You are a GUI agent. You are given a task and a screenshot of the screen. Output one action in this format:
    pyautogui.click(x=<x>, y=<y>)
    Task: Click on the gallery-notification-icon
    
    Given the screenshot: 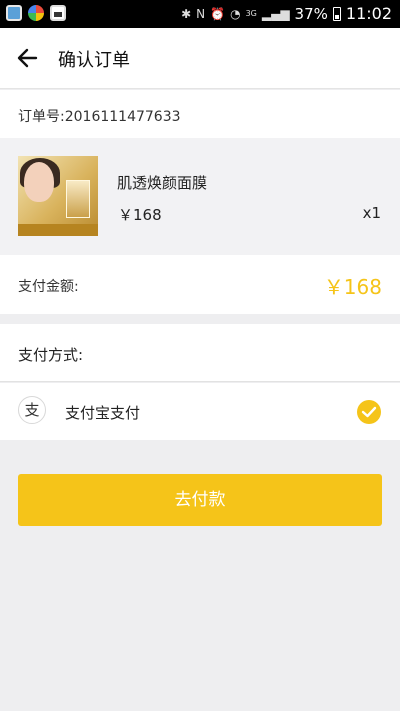 What is the action you would take?
    pyautogui.click(x=58, y=13)
    